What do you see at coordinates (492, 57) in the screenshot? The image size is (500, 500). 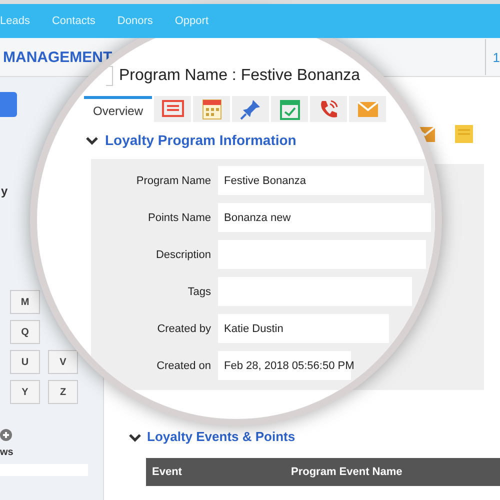 I see `count-label: 1` at bounding box center [492, 57].